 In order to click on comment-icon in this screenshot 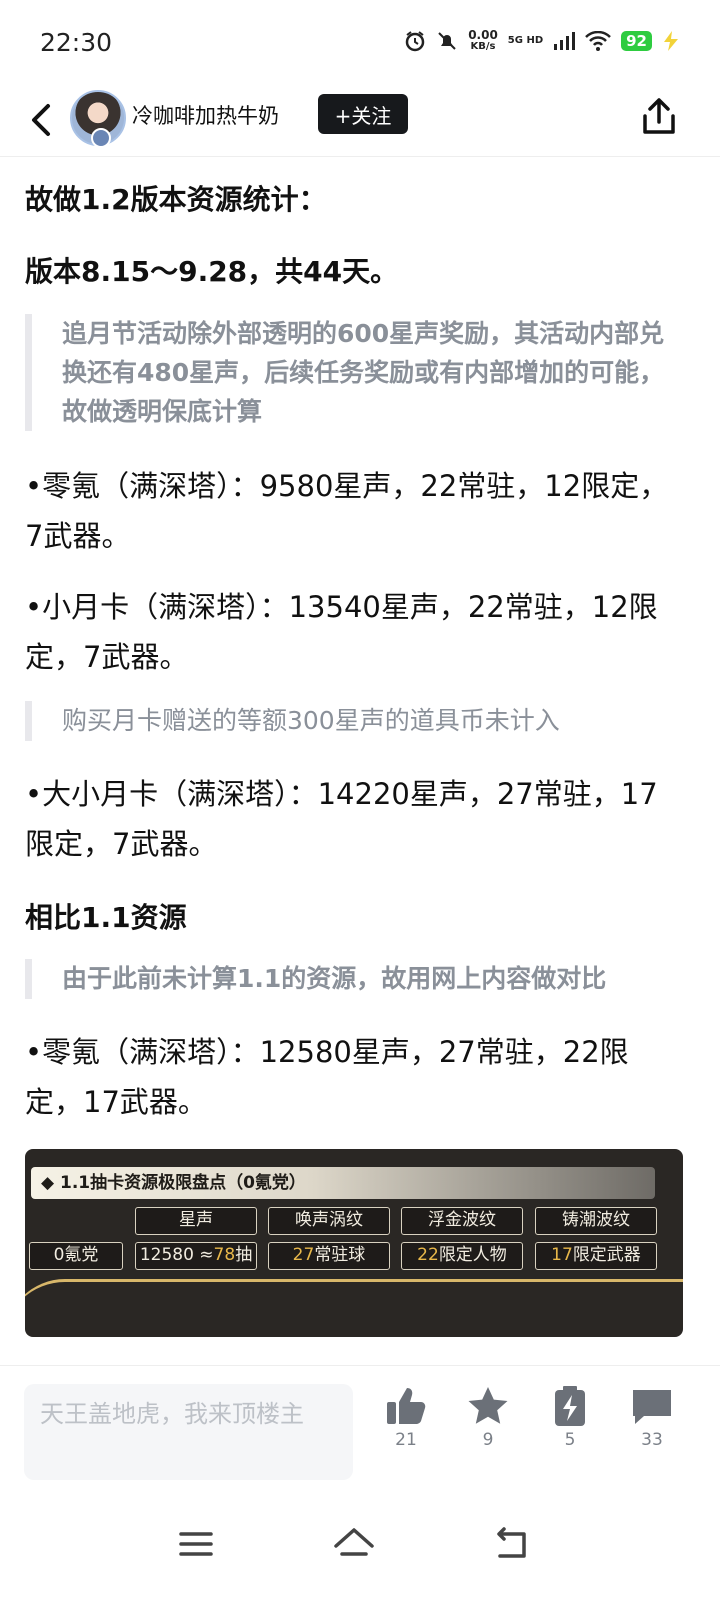, I will do `click(652, 1407)`.